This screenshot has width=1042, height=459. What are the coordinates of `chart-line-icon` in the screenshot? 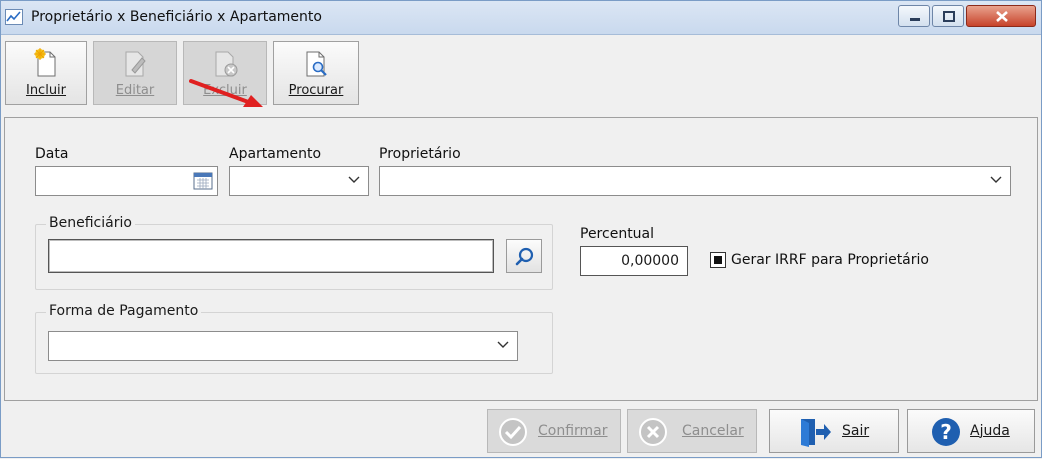 It's located at (14, 17).